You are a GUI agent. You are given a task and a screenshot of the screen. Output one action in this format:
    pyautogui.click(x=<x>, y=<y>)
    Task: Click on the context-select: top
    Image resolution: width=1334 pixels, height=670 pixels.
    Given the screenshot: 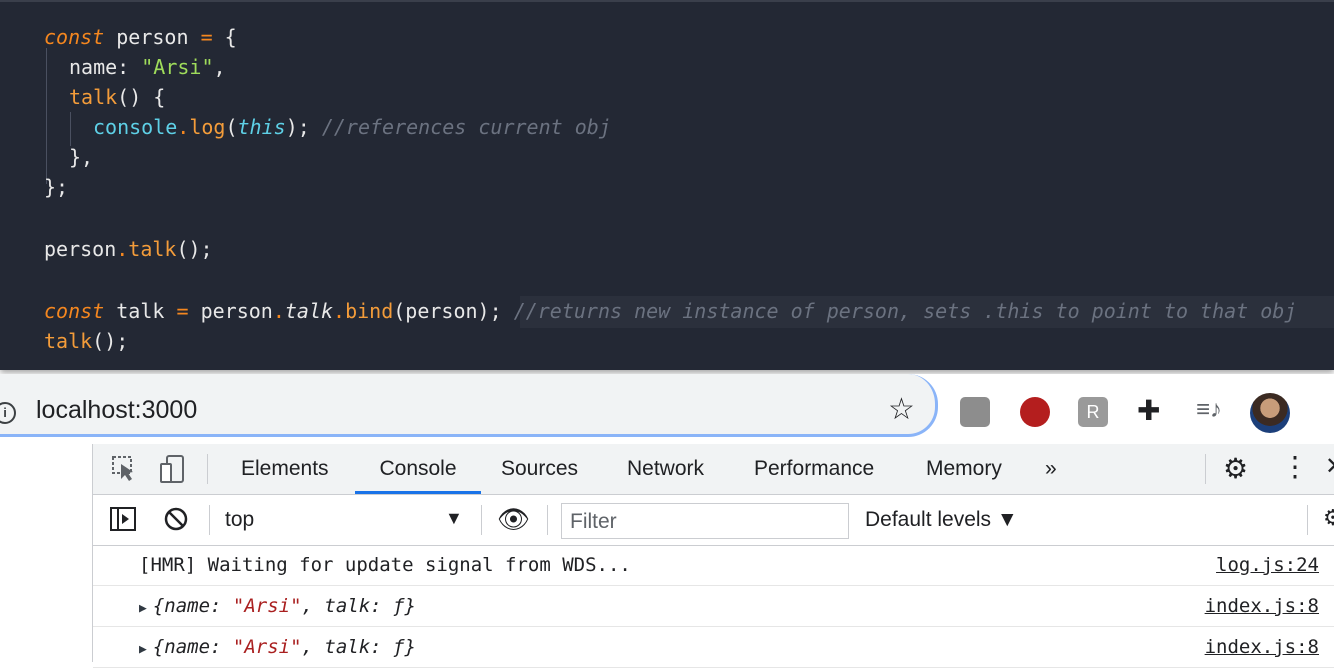 What is the action you would take?
    pyautogui.click(x=239, y=520)
    